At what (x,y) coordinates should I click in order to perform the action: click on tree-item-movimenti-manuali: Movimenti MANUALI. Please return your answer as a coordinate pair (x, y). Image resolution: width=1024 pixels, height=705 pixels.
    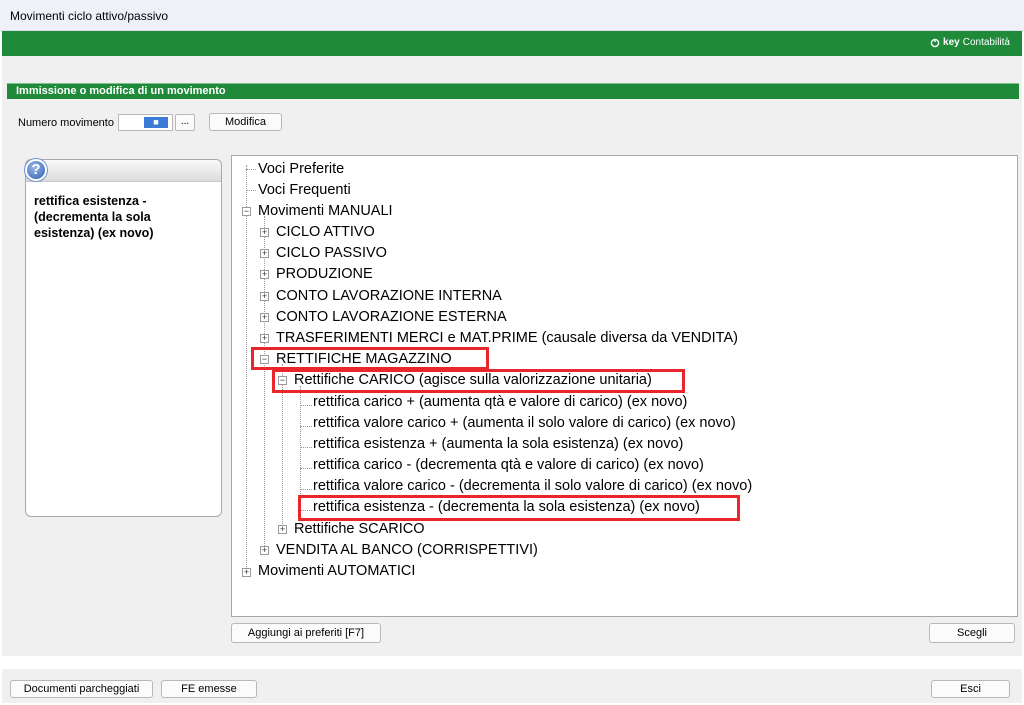
    Looking at the image, I should click on (325, 211).